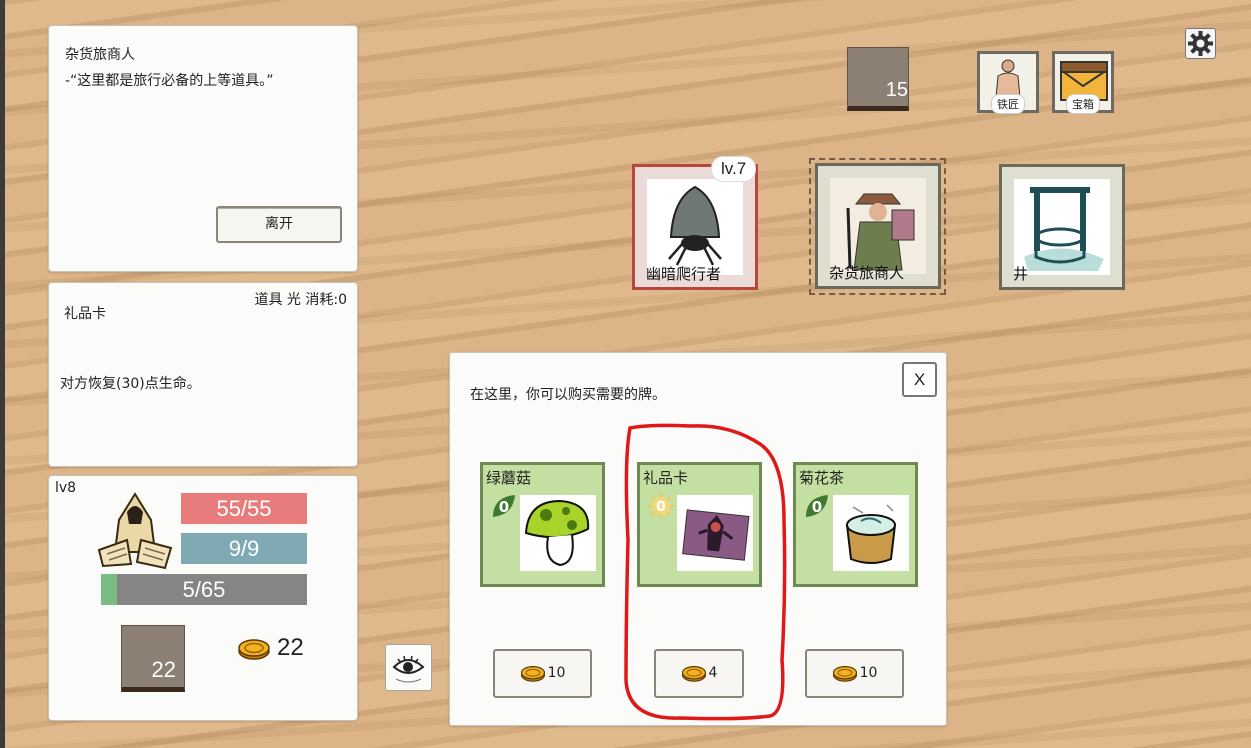  What do you see at coordinates (1008, 82) in the screenshot?
I see `blacksmith-button: 铁匠` at bounding box center [1008, 82].